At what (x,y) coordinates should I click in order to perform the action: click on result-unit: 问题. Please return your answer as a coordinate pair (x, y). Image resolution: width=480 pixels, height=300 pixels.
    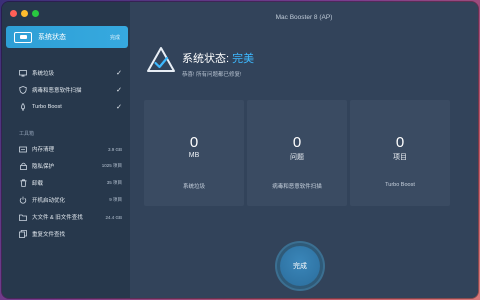
    Looking at the image, I should click on (297, 157).